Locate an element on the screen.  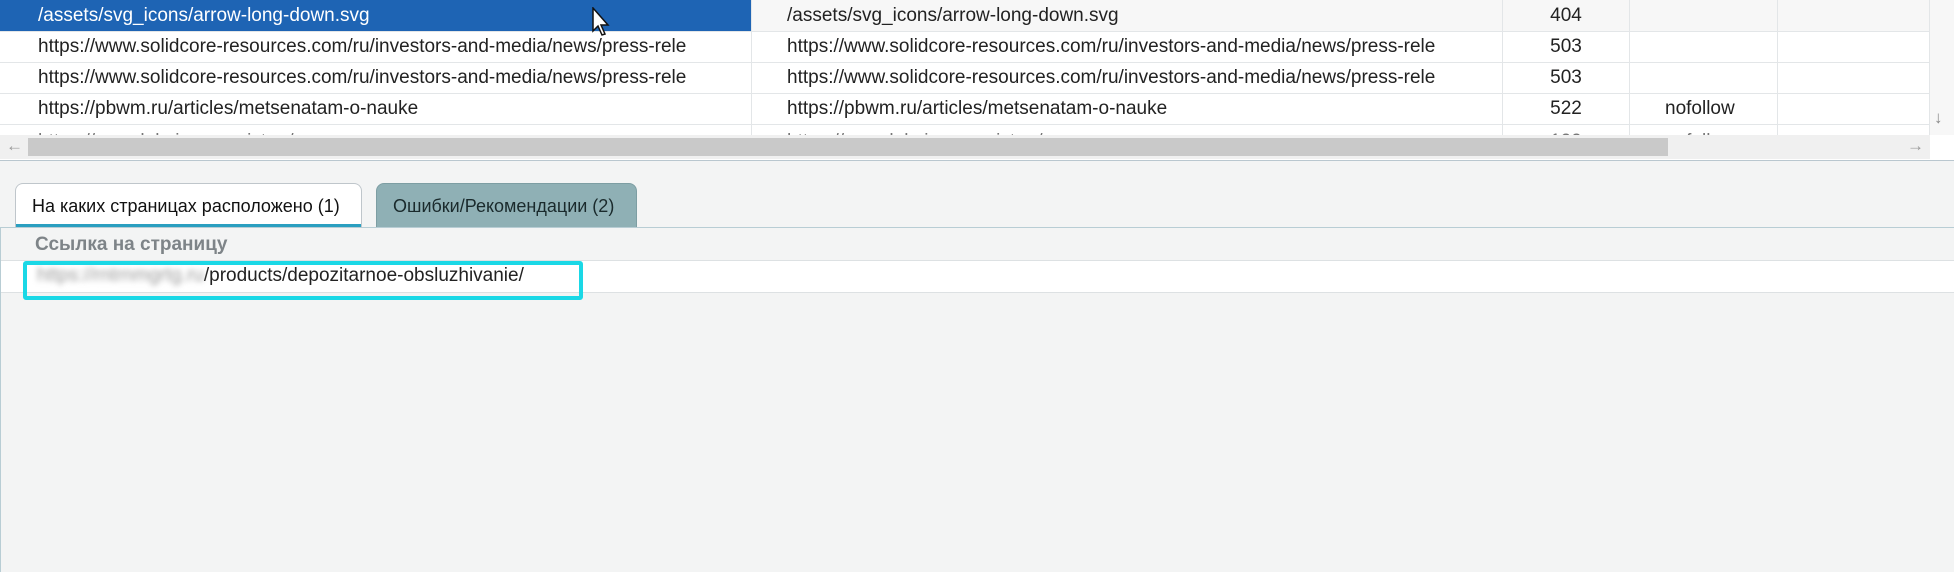
status-code-cell: 522 is located at coordinates (1566, 108).